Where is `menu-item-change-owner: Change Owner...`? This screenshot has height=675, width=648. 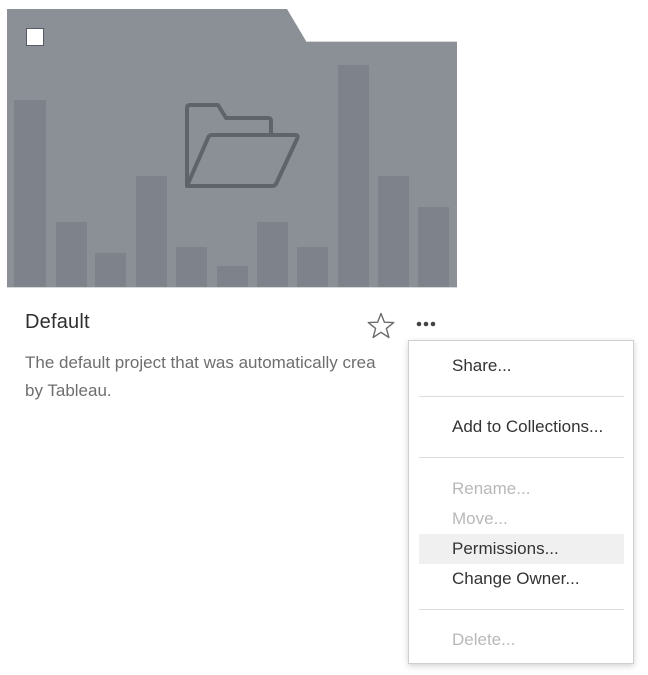
menu-item-change-owner: Change Owner... is located at coordinates (521, 579).